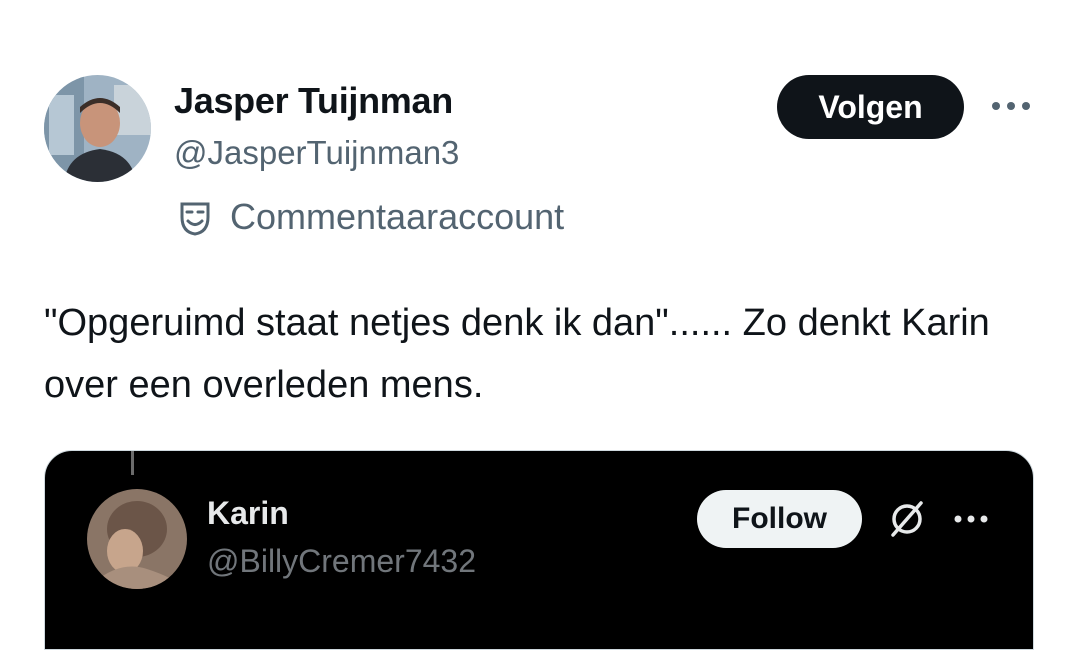 The width and height of the screenshot is (1080, 650). Describe the element at coordinates (248, 513) in the screenshot. I see `quoted-author-name: Karin` at that location.